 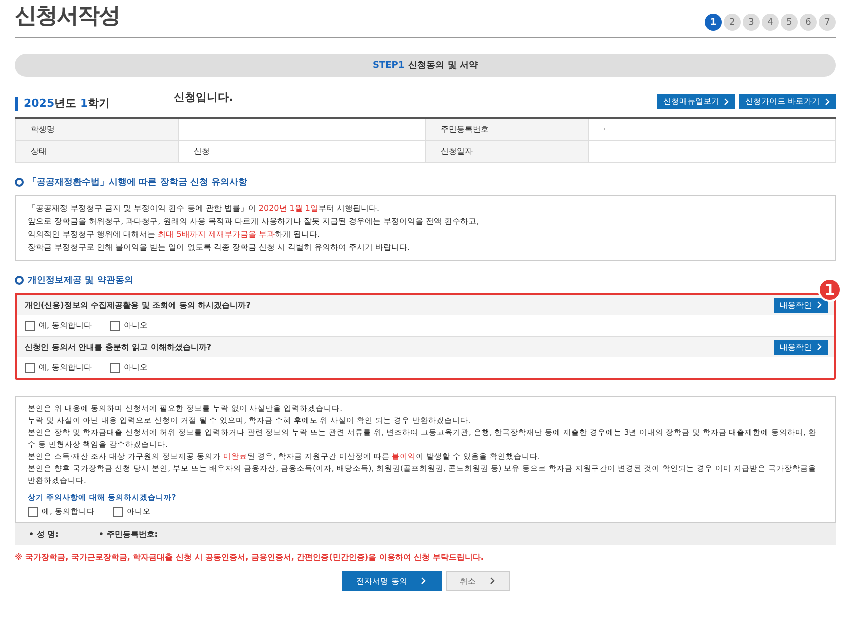 What do you see at coordinates (830, 290) in the screenshot?
I see `step-marker: 1` at bounding box center [830, 290].